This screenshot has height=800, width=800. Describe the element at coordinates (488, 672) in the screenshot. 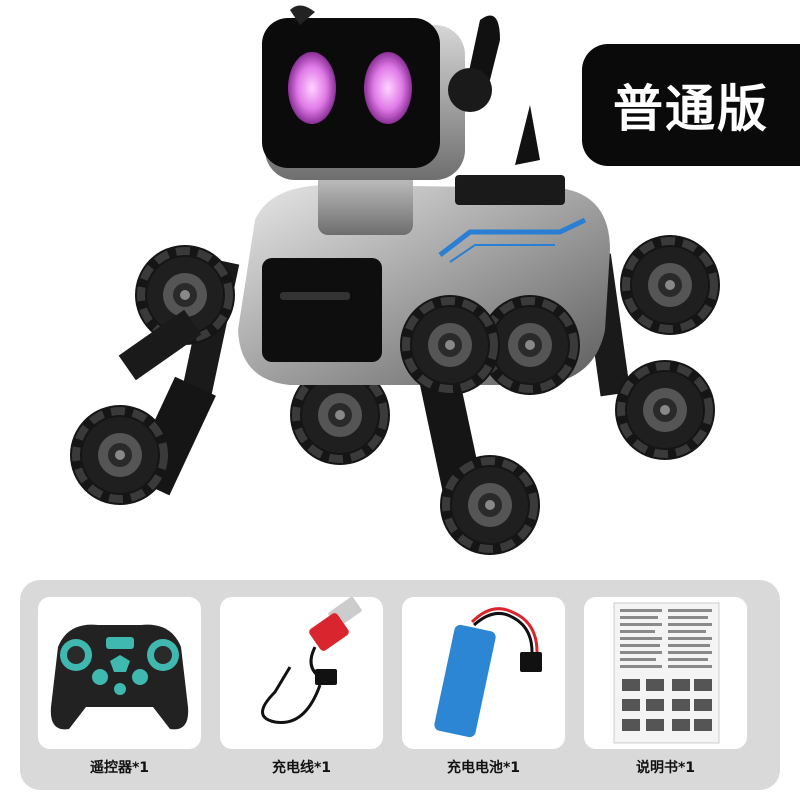

I see `battery-icon` at that location.